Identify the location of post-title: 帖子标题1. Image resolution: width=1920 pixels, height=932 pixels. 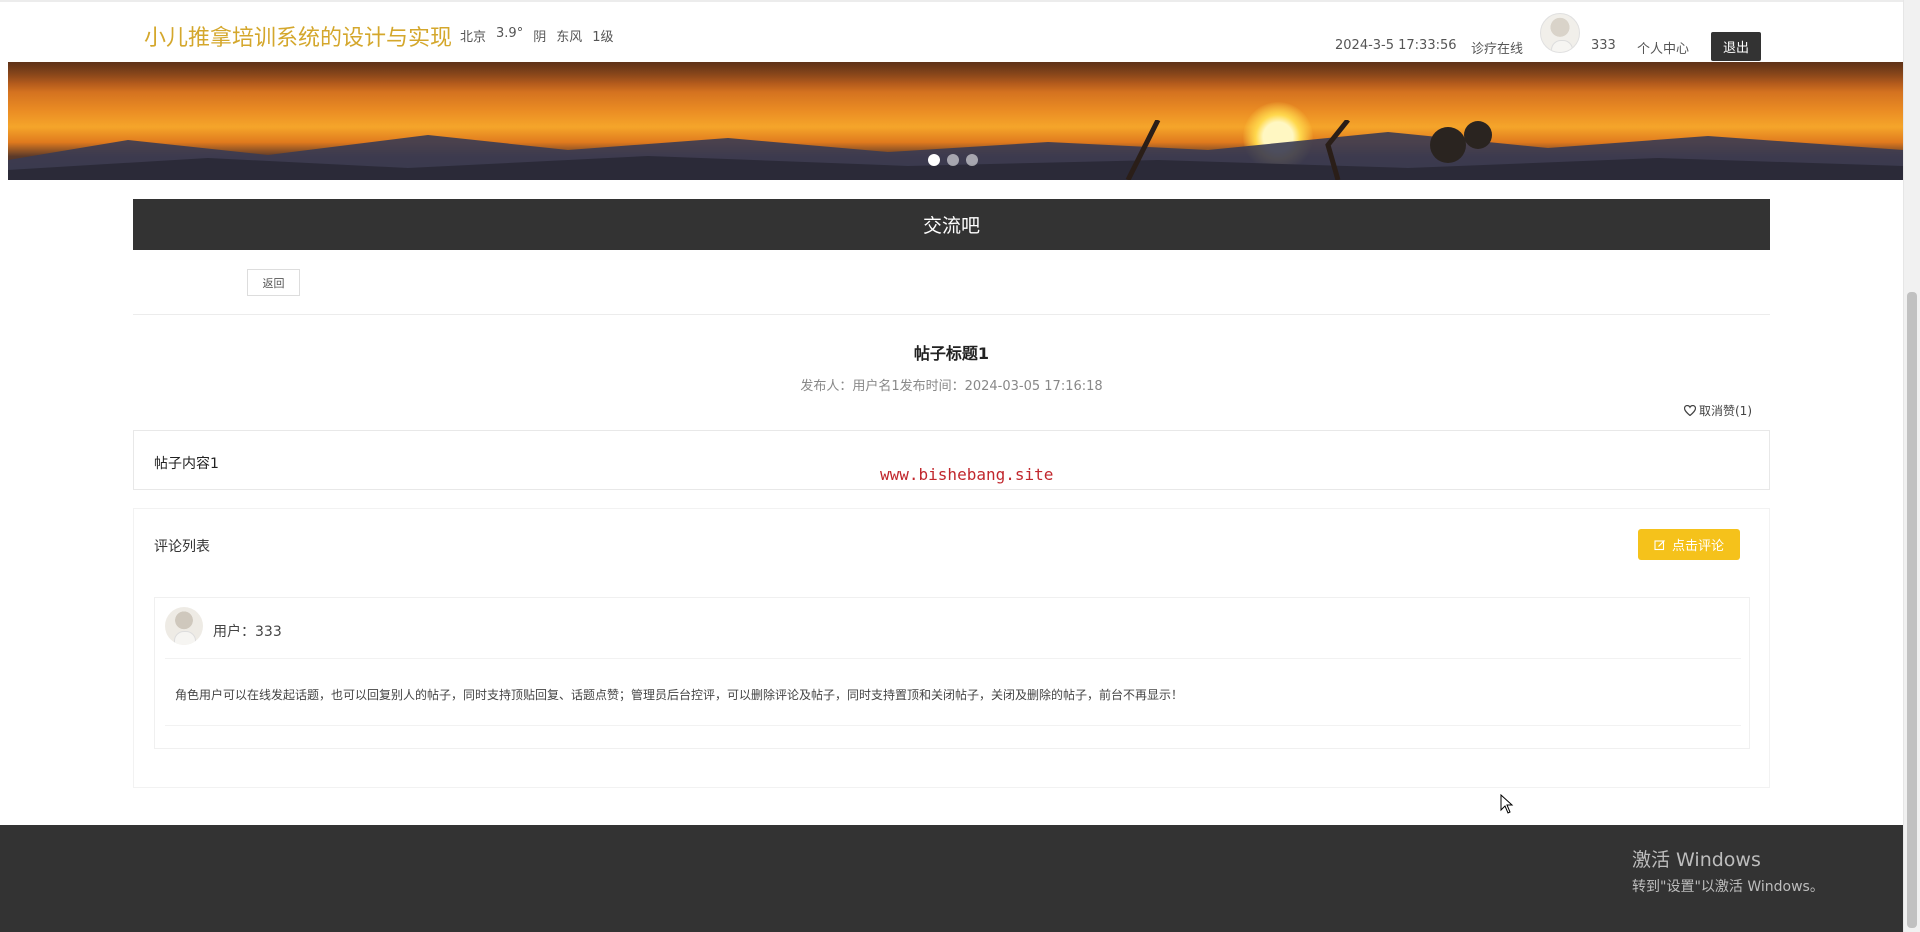
(951, 353).